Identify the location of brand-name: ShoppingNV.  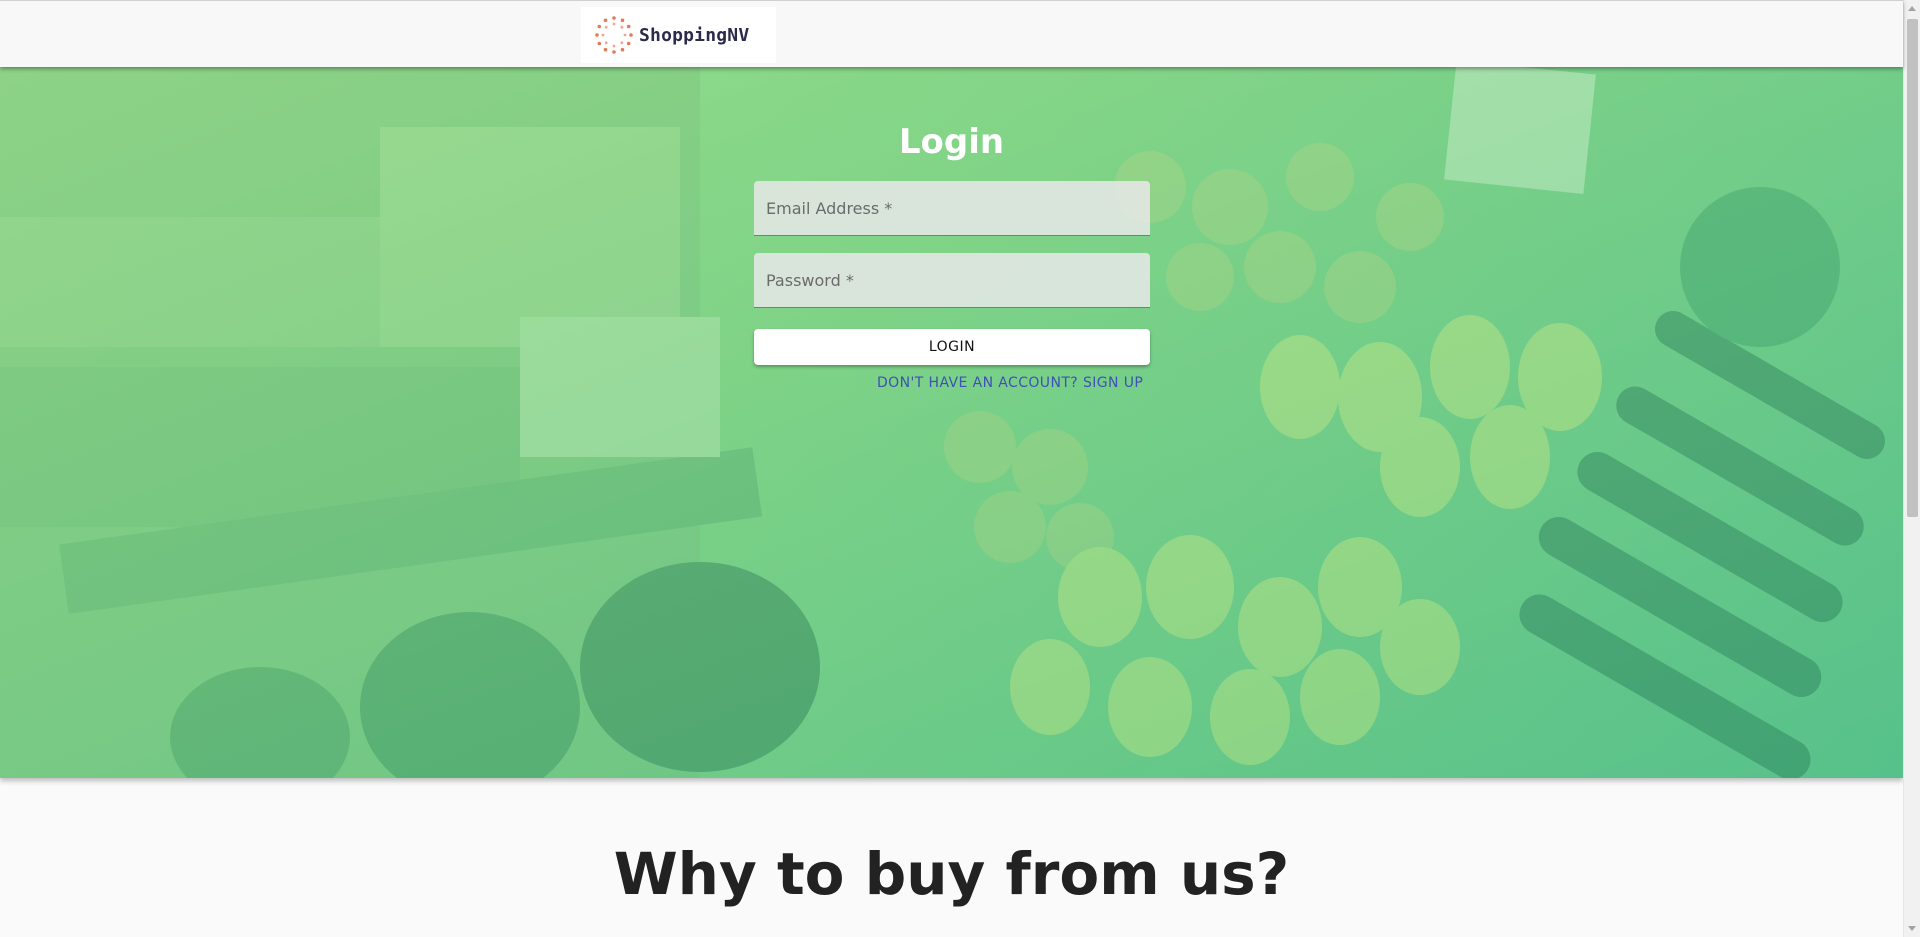
(694, 35).